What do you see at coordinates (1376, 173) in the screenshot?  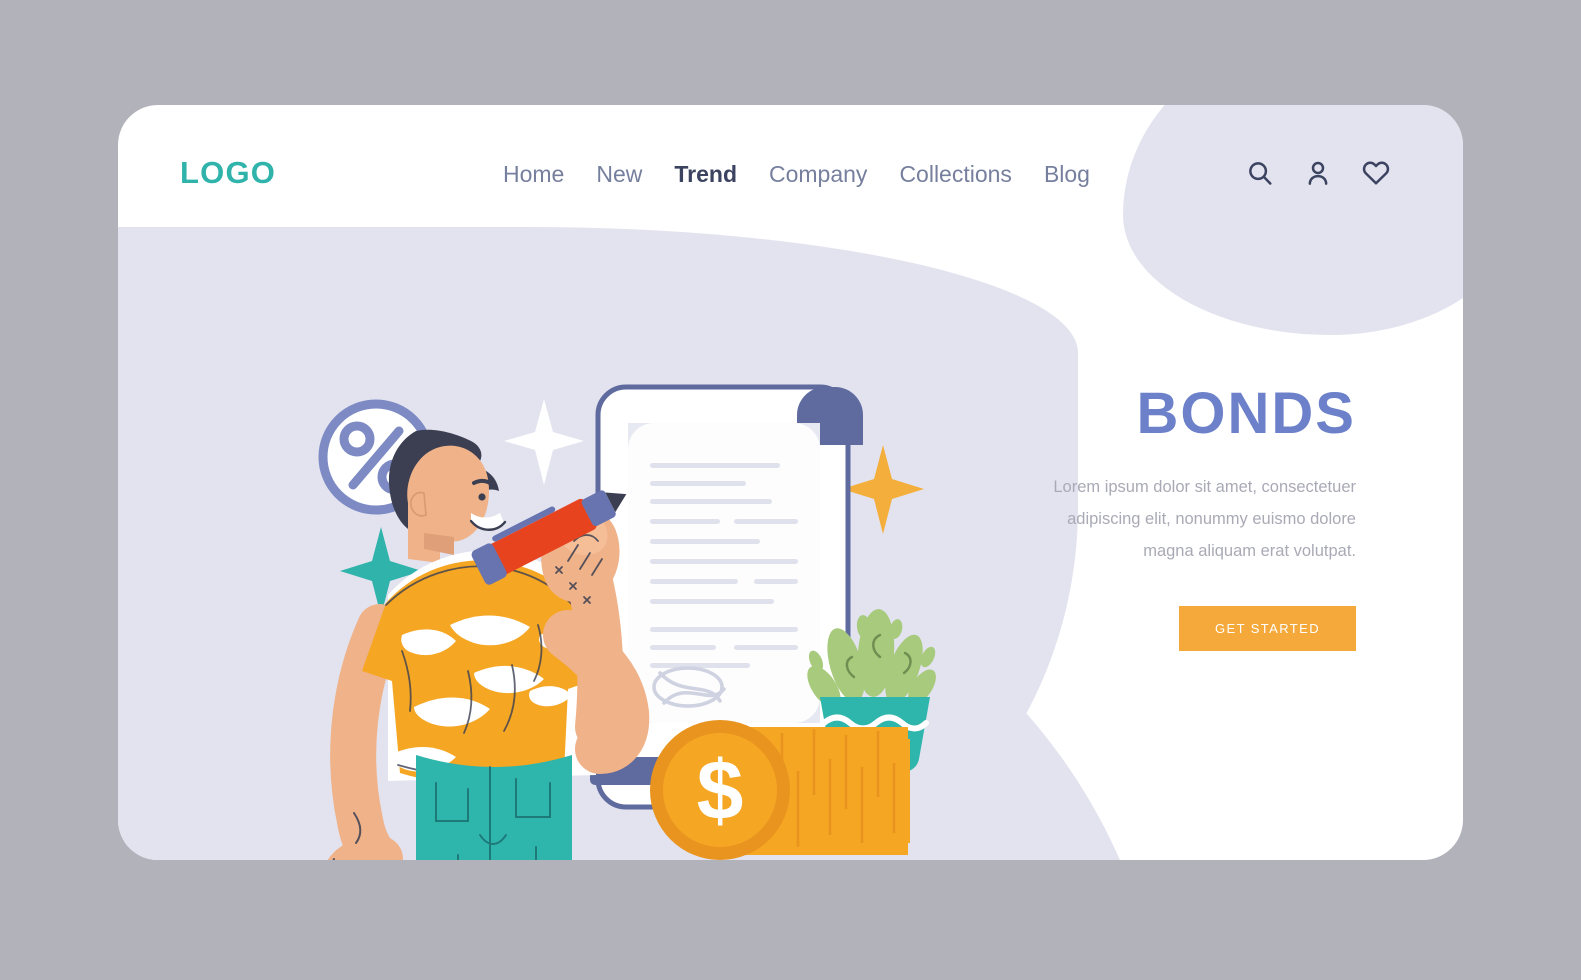 I see `heart-icon` at bounding box center [1376, 173].